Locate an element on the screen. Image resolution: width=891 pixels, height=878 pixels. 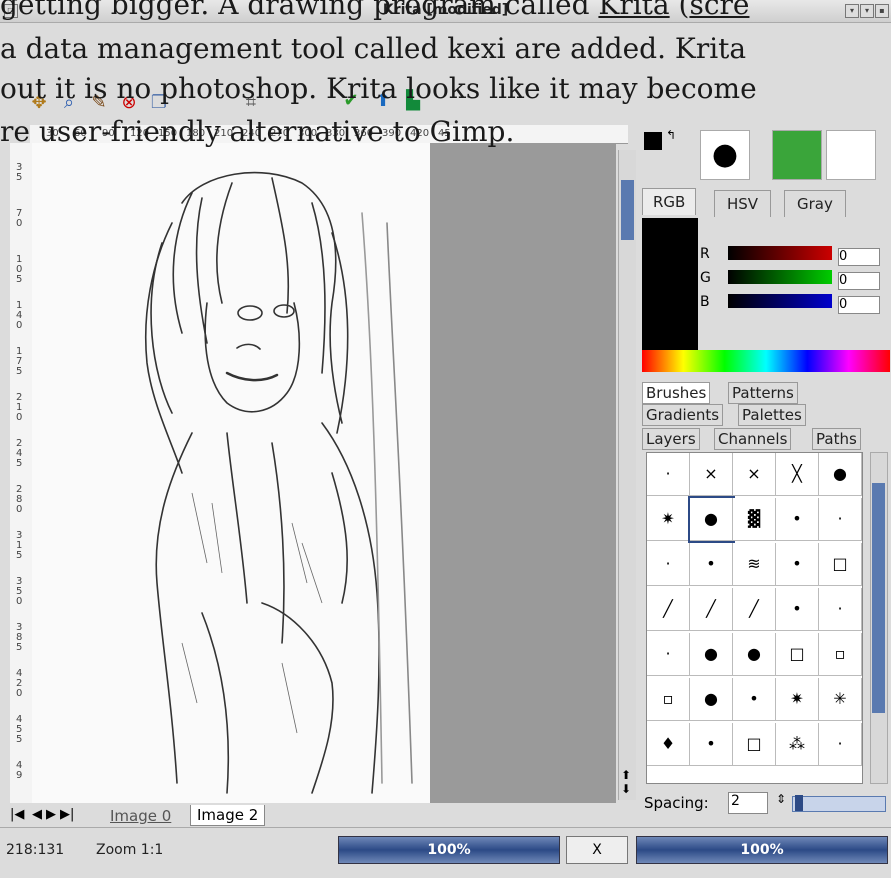
spacing-input: 2 is located at coordinates (748, 803).